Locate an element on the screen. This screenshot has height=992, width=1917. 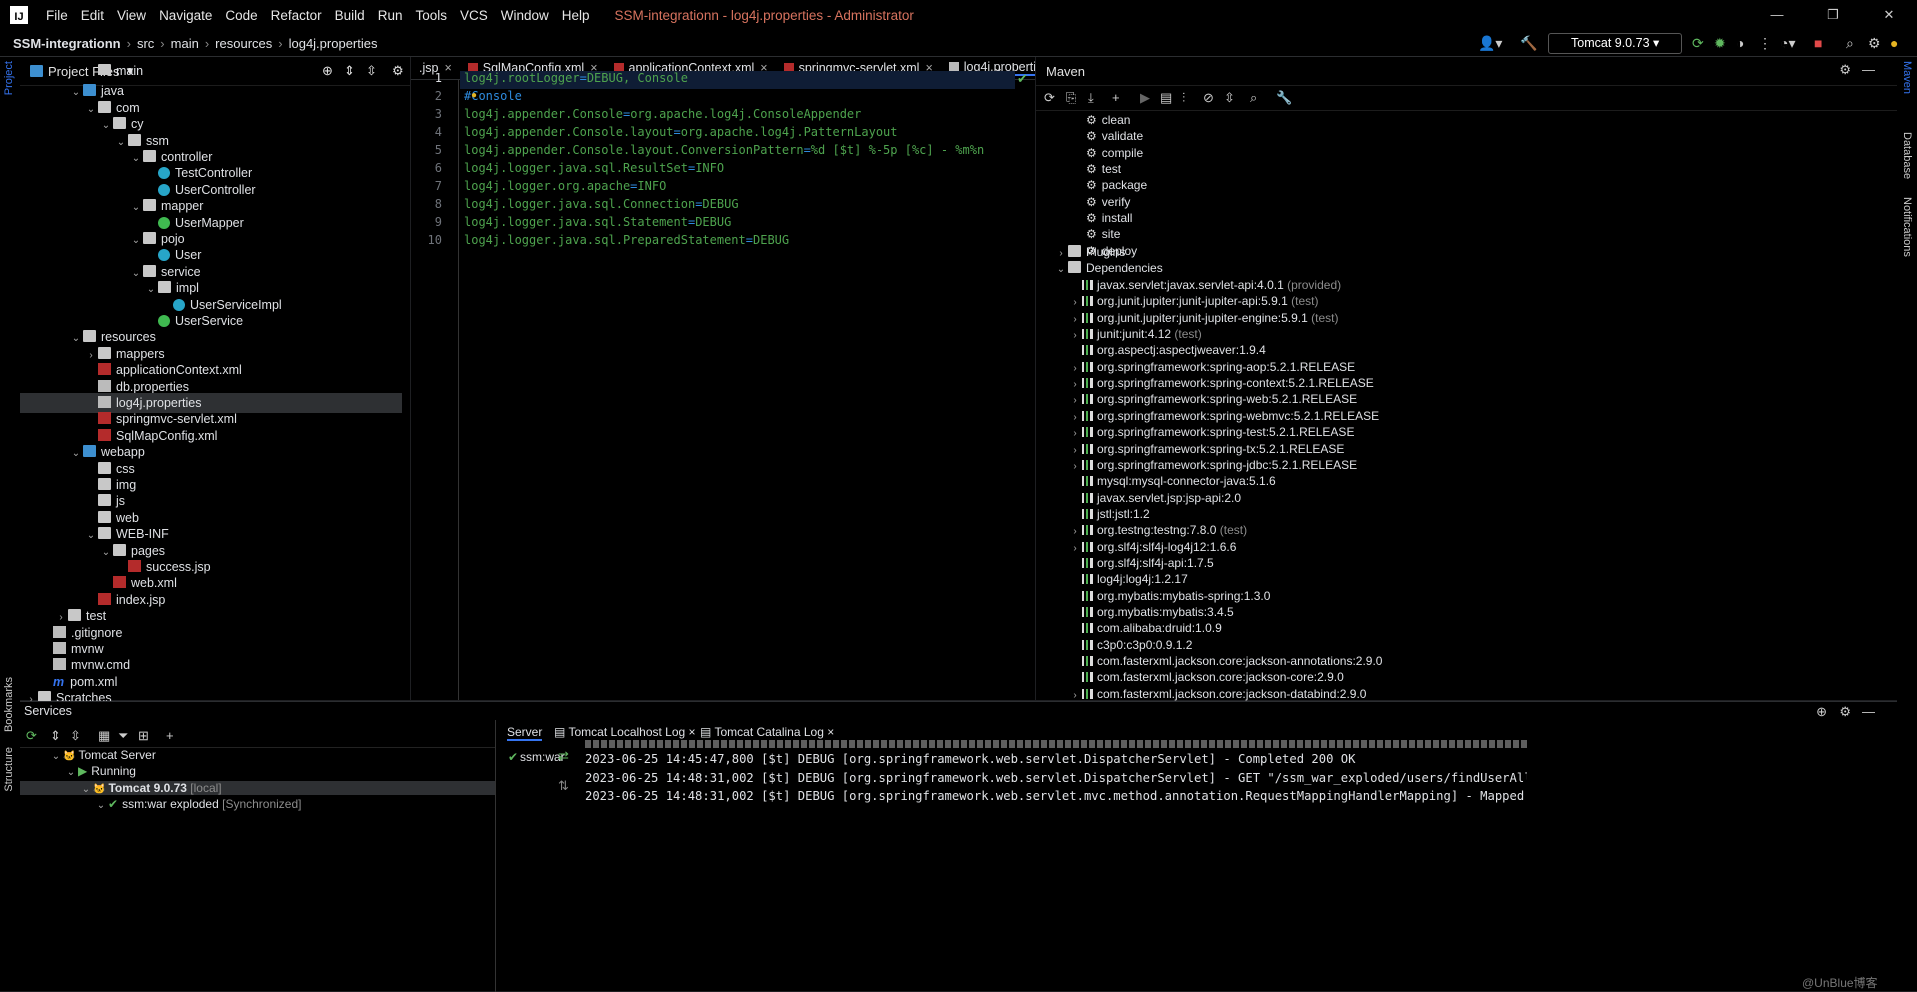
tree-item: main is located at coordinates (211, 68).